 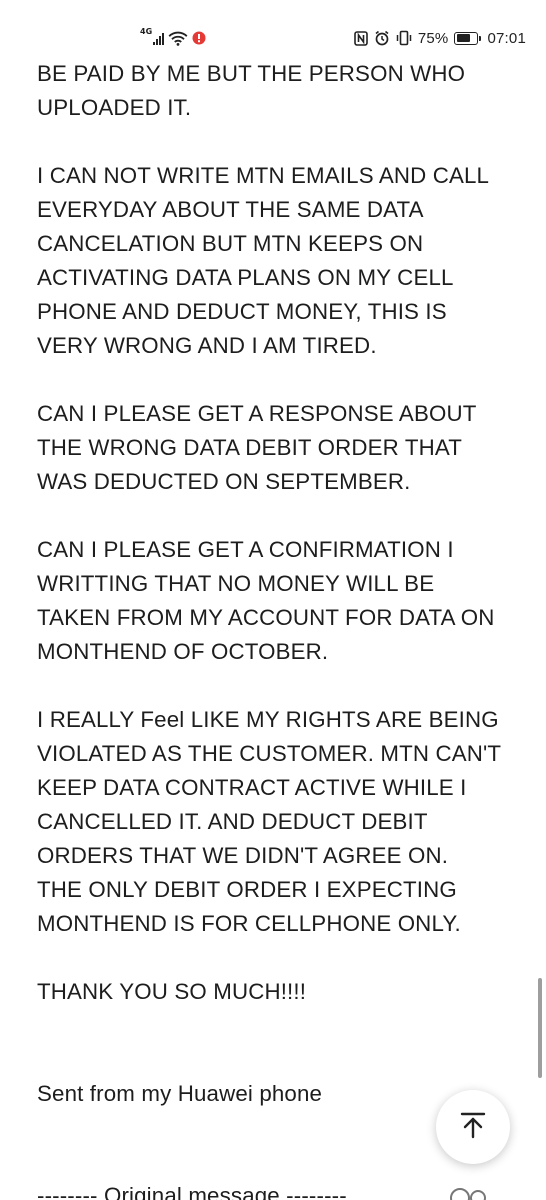 I want to click on scrollbar-thumb, so click(x=540, y=1028).